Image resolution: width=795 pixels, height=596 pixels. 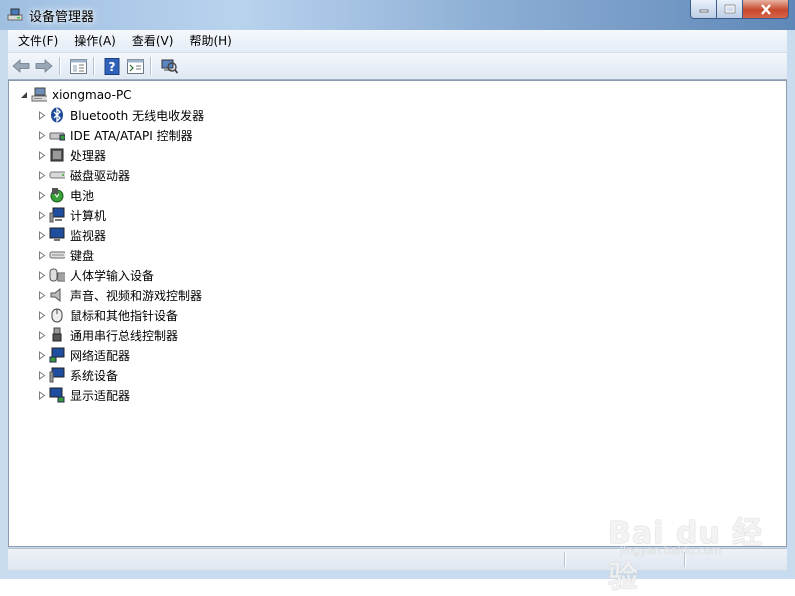 I want to click on forward-arrow-icon, so click(x=44, y=66).